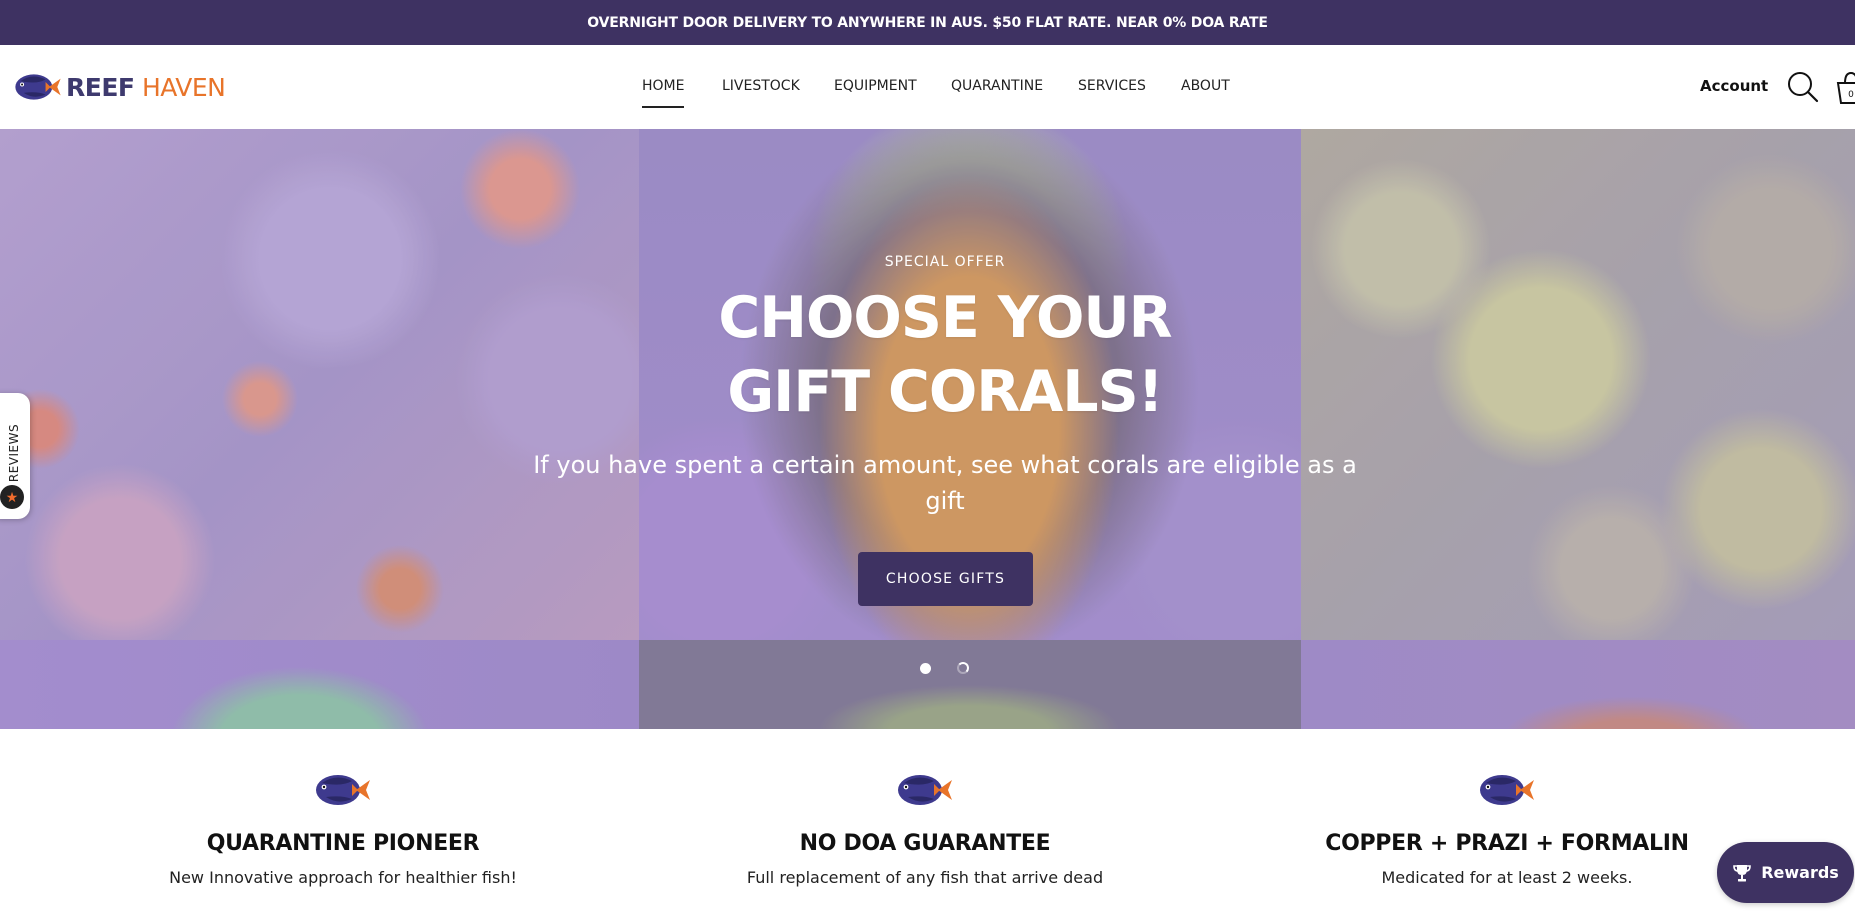  Describe the element at coordinates (1507, 843) in the screenshot. I see `feature-title: COPPER + PRAZI + FORMALIN` at that location.